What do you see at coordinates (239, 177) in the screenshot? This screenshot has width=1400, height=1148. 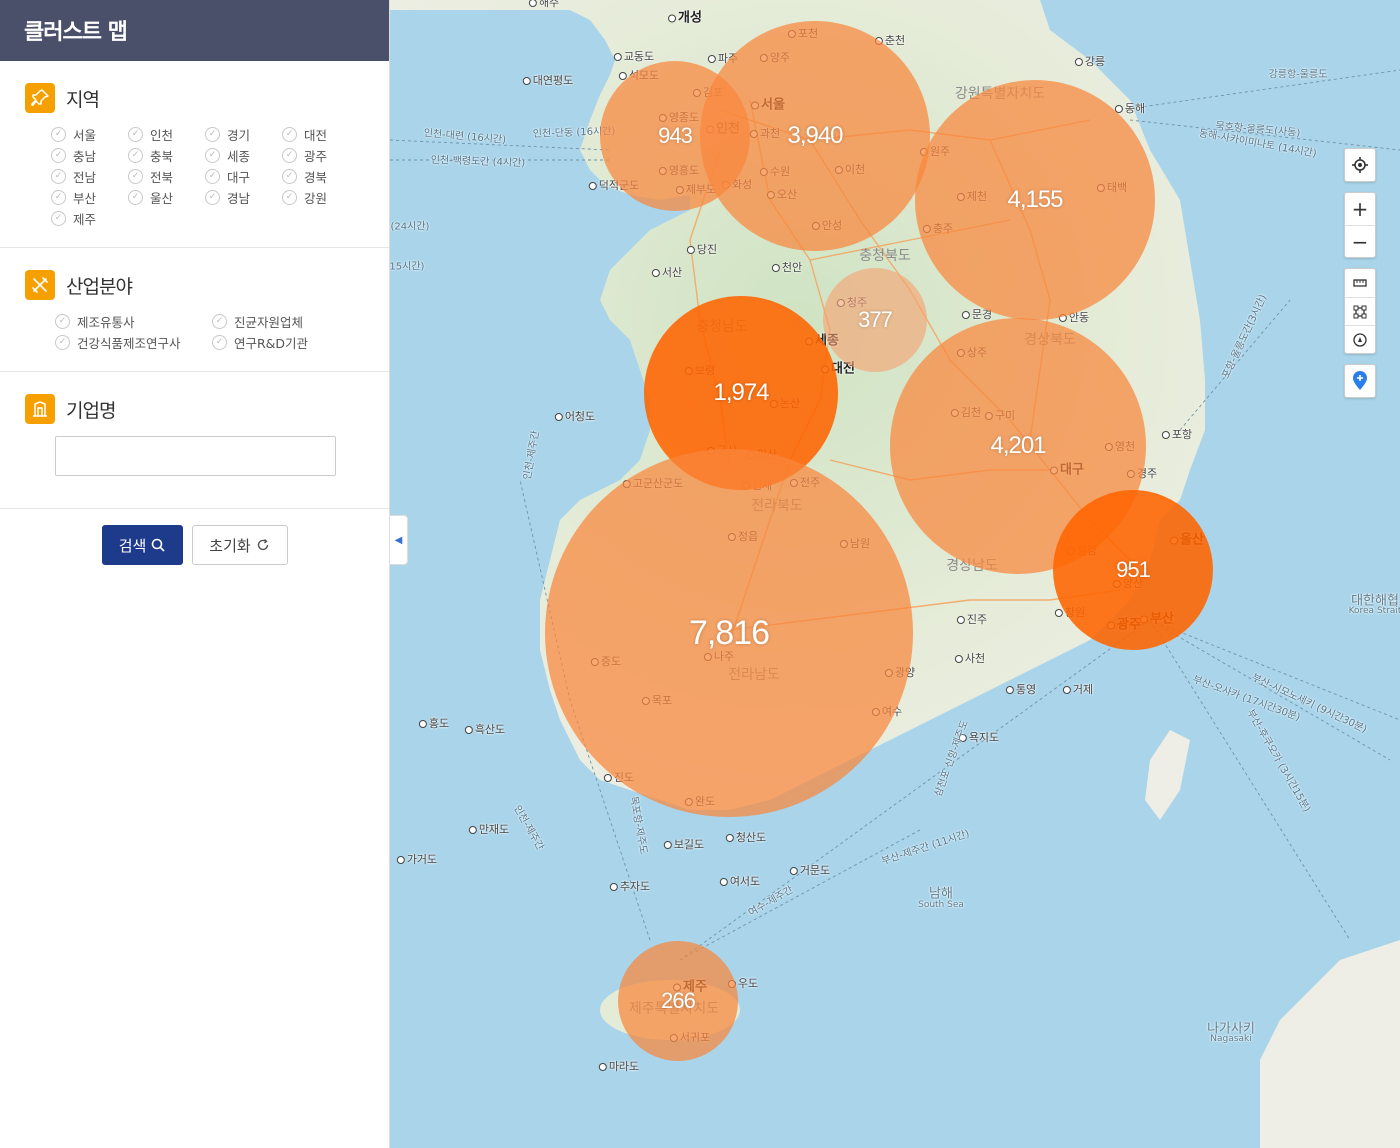 I see `region-checkbox-label: 대구` at bounding box center [239, 177].